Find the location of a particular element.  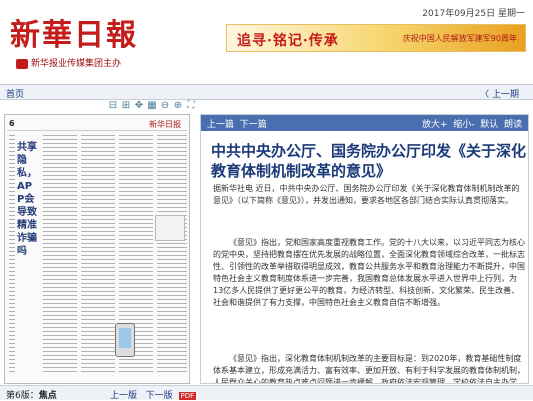

publisher-text: 新华报业传媒集团主办 is located at coordinates (76, 64).